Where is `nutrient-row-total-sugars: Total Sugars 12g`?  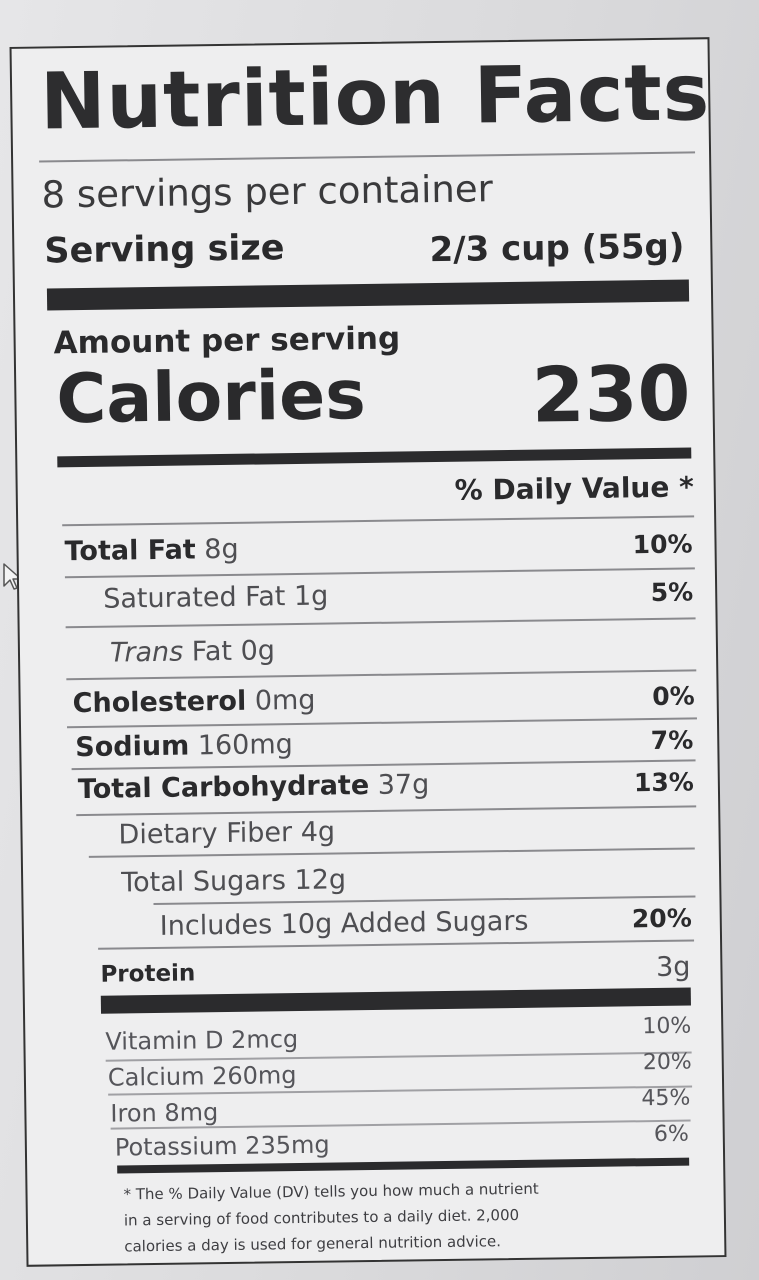
nutrient-row-total-sugars: Total Sugars 12g is located at coordinates (233, 881).